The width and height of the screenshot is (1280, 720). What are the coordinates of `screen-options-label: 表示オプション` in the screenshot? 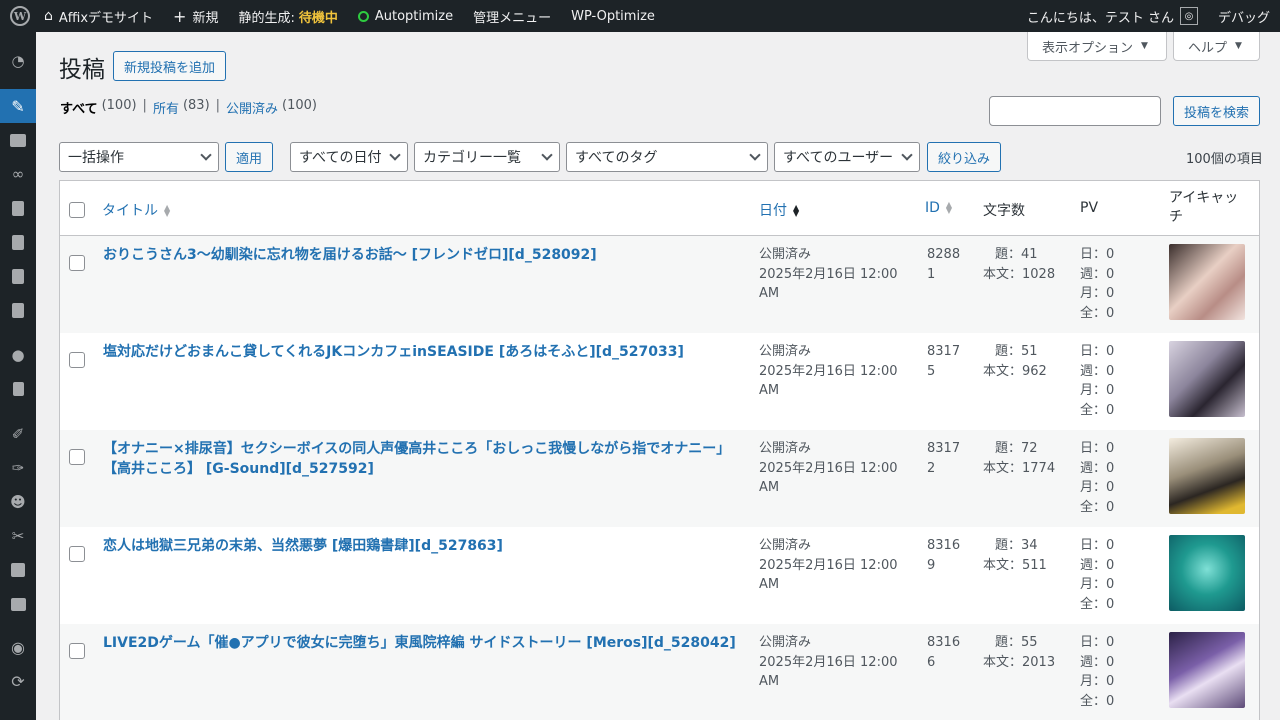 It's located at (1088, 48).